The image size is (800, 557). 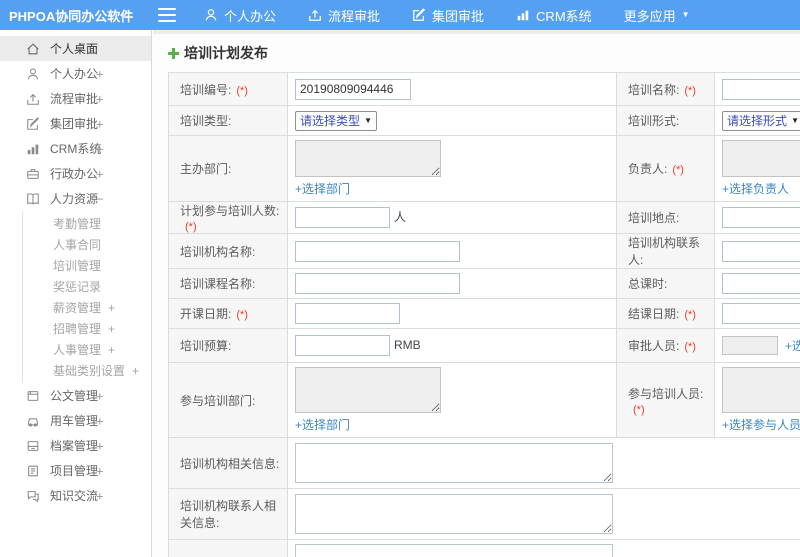 What do you see at coordinates (33, 420) in the screenshot?
I see `car-icon` at bounding box center [33, 420].